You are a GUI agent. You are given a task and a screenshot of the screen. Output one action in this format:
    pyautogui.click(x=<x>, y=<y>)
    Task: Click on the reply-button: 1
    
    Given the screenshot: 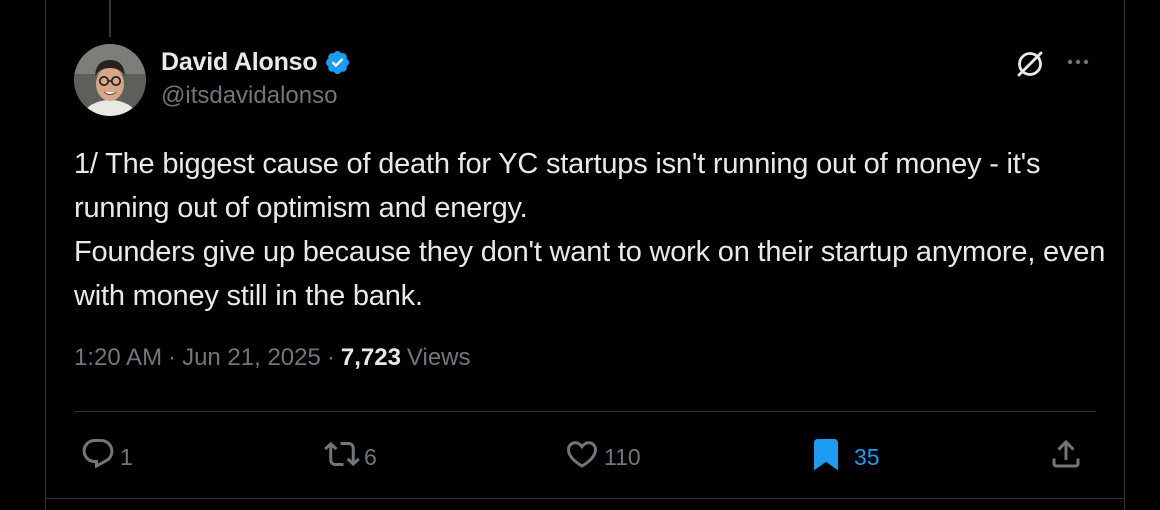 What is the action you would take?
    pyautogui.click(x=106, y=457)
    